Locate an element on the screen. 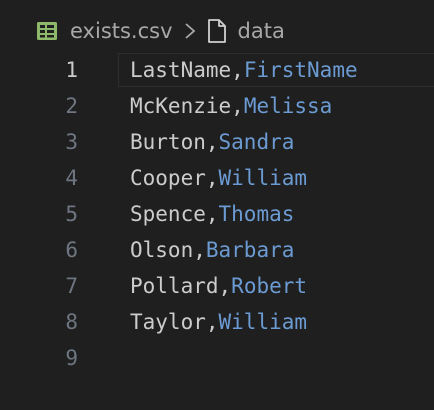  breadcrumb-file-name: exists.csv is located at coordinates (121, 31).